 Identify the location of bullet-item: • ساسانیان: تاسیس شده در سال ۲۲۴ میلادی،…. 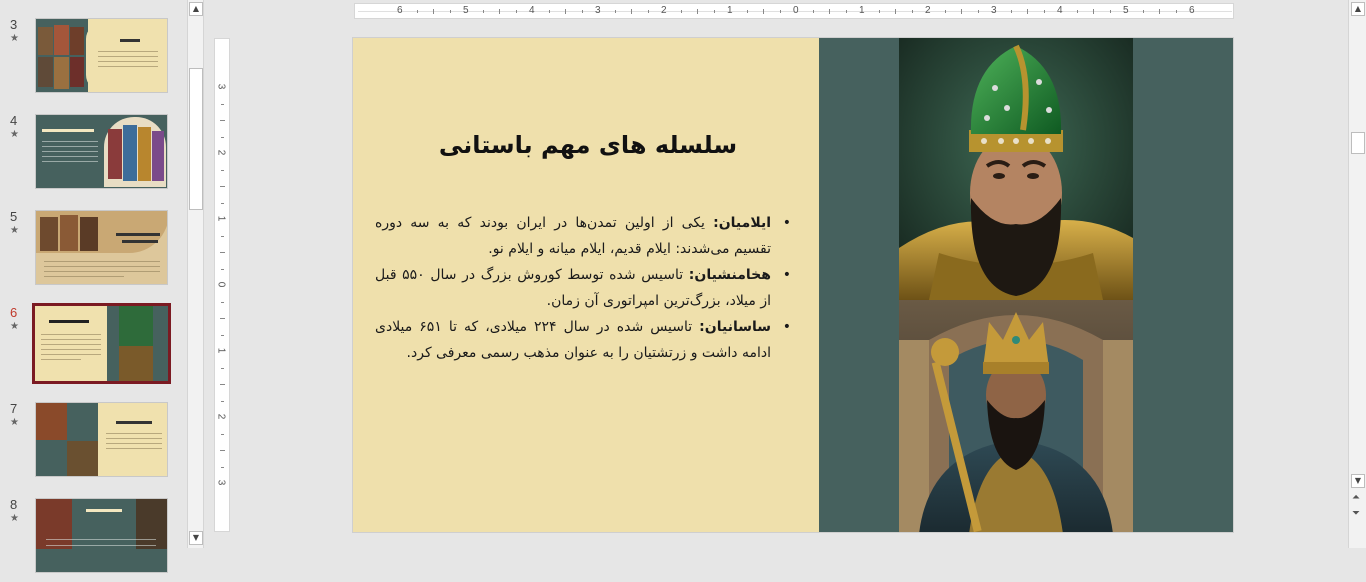
(585, 340).